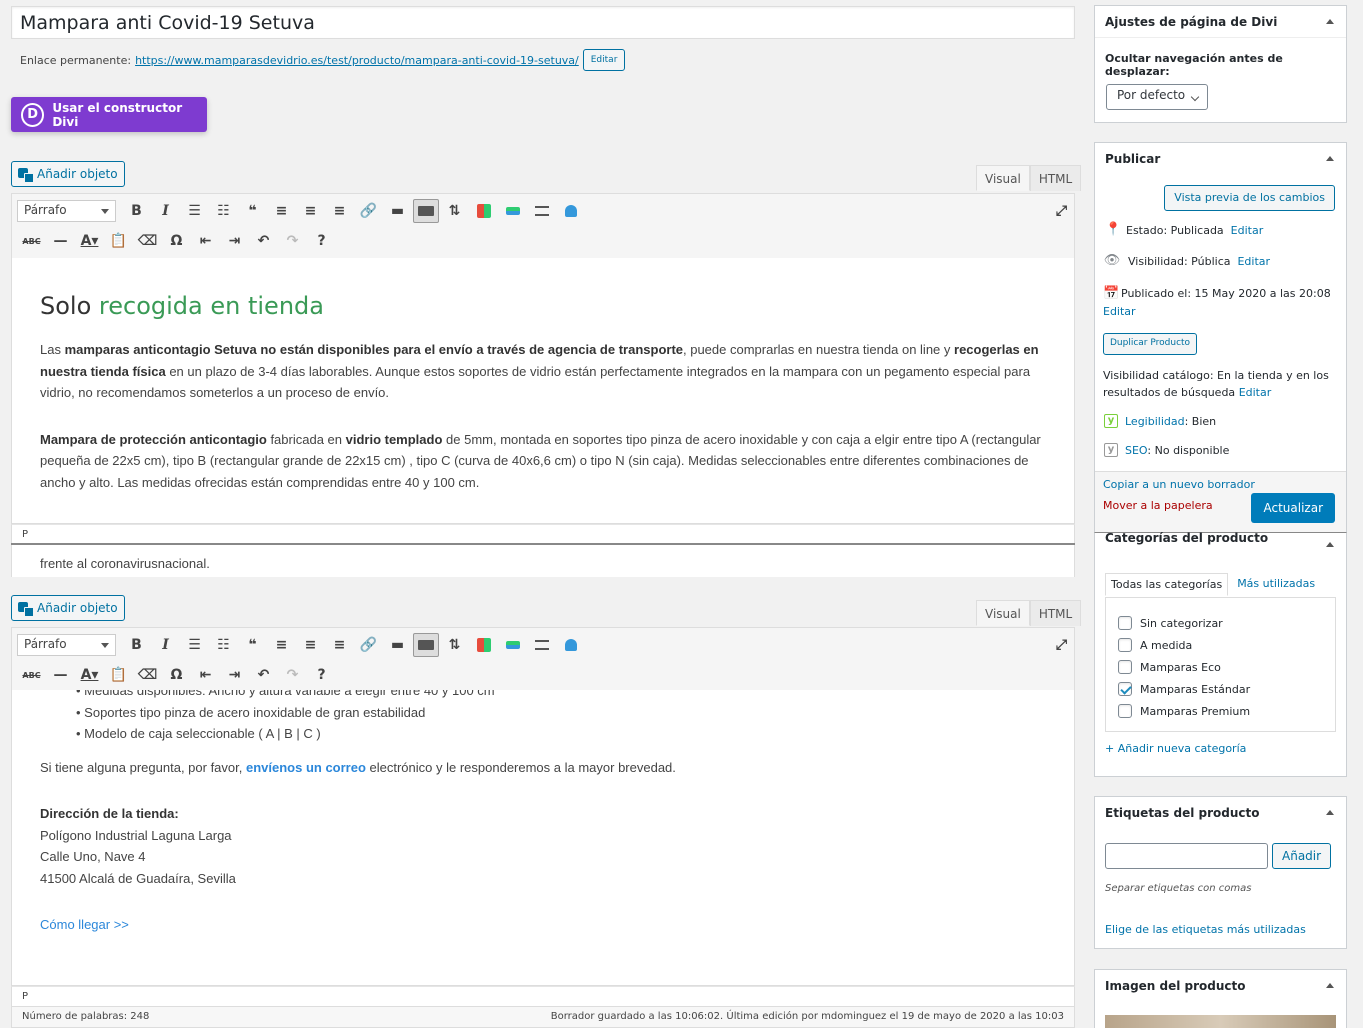  What do you see at coordinates (543, 925) in the screenshot?
I see `directions-link: Cómo llegar >>` at bounding box center [543, 925].